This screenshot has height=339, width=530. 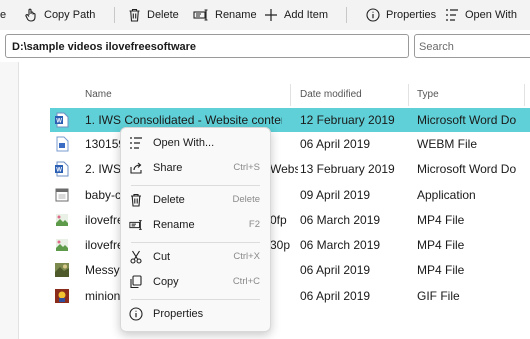 What do you see at coordinates (195, 257) in the screenshot?
I see `menu-item-cut: Cut Ctrl+X` at bounding box center [195, 257].